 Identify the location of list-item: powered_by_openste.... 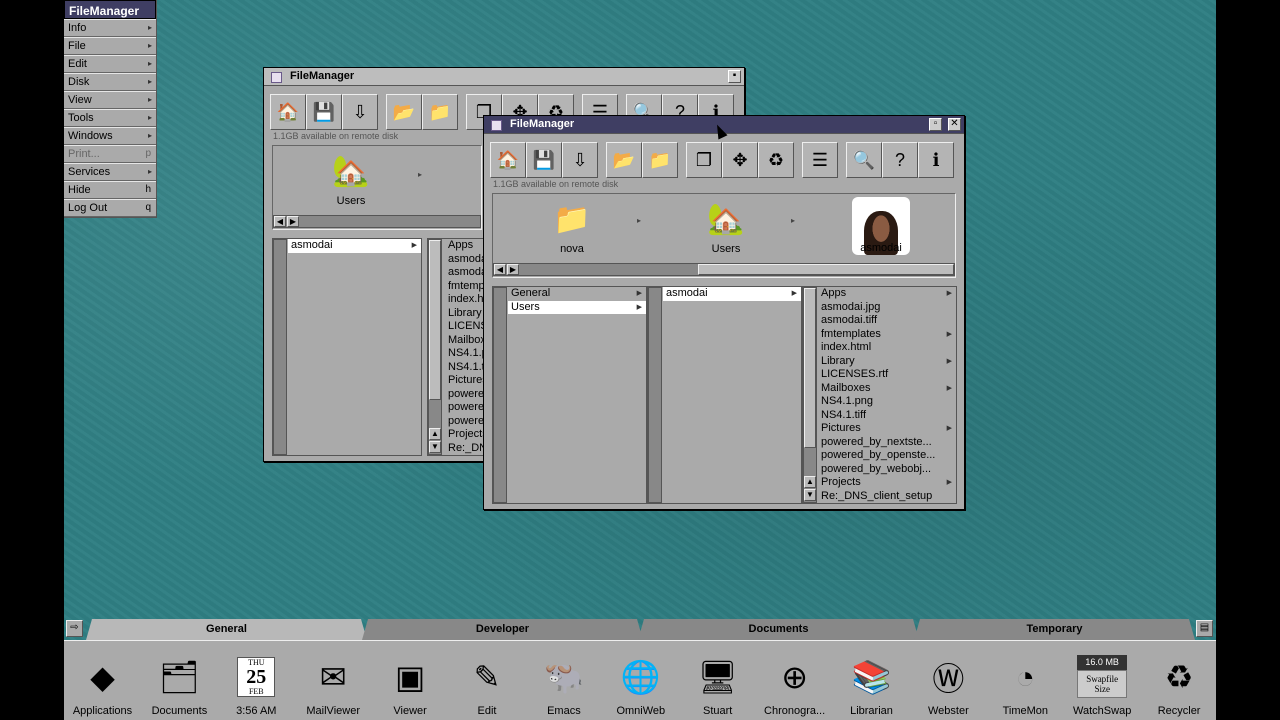
(887, 456).